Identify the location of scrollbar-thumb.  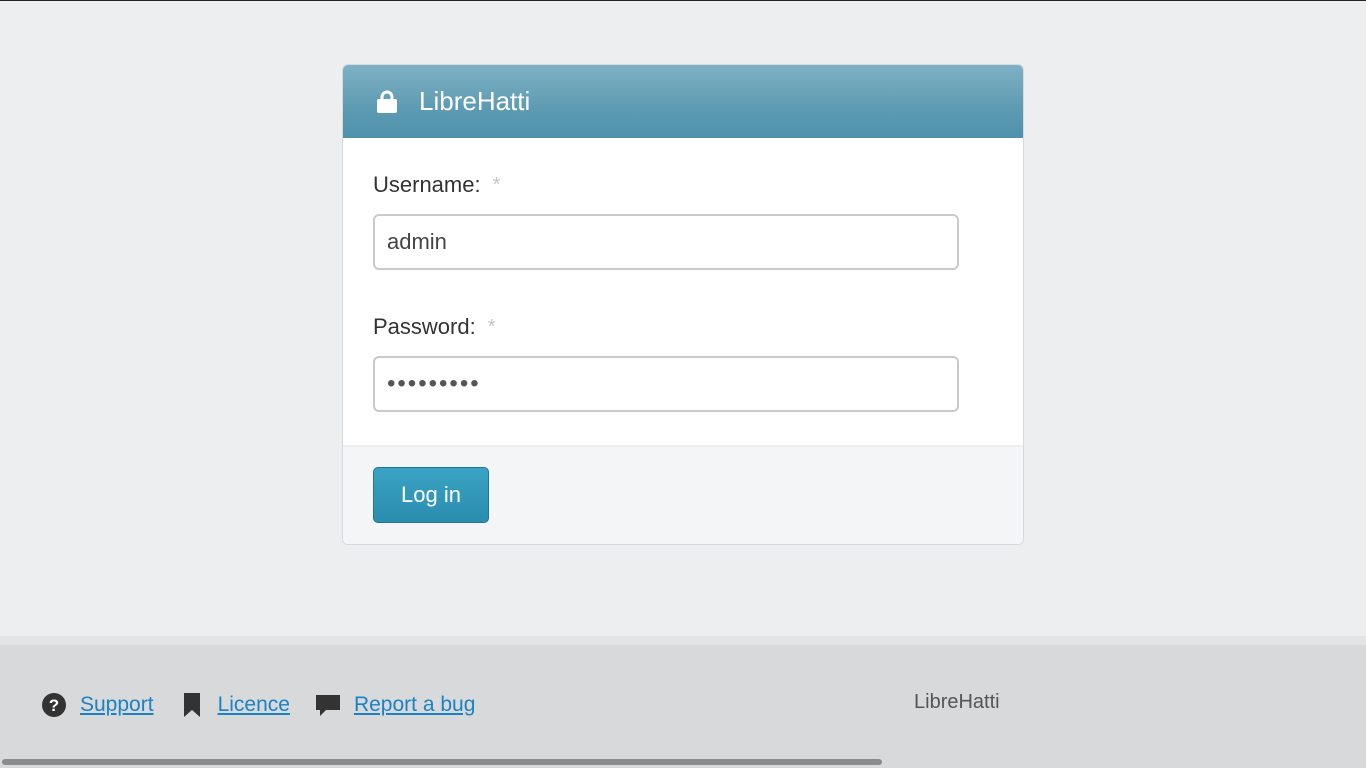
(442, 762).